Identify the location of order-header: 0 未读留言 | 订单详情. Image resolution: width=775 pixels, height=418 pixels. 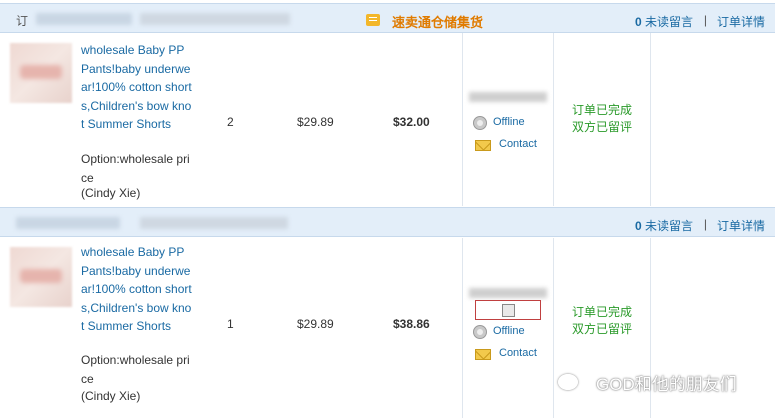
(387, 222).